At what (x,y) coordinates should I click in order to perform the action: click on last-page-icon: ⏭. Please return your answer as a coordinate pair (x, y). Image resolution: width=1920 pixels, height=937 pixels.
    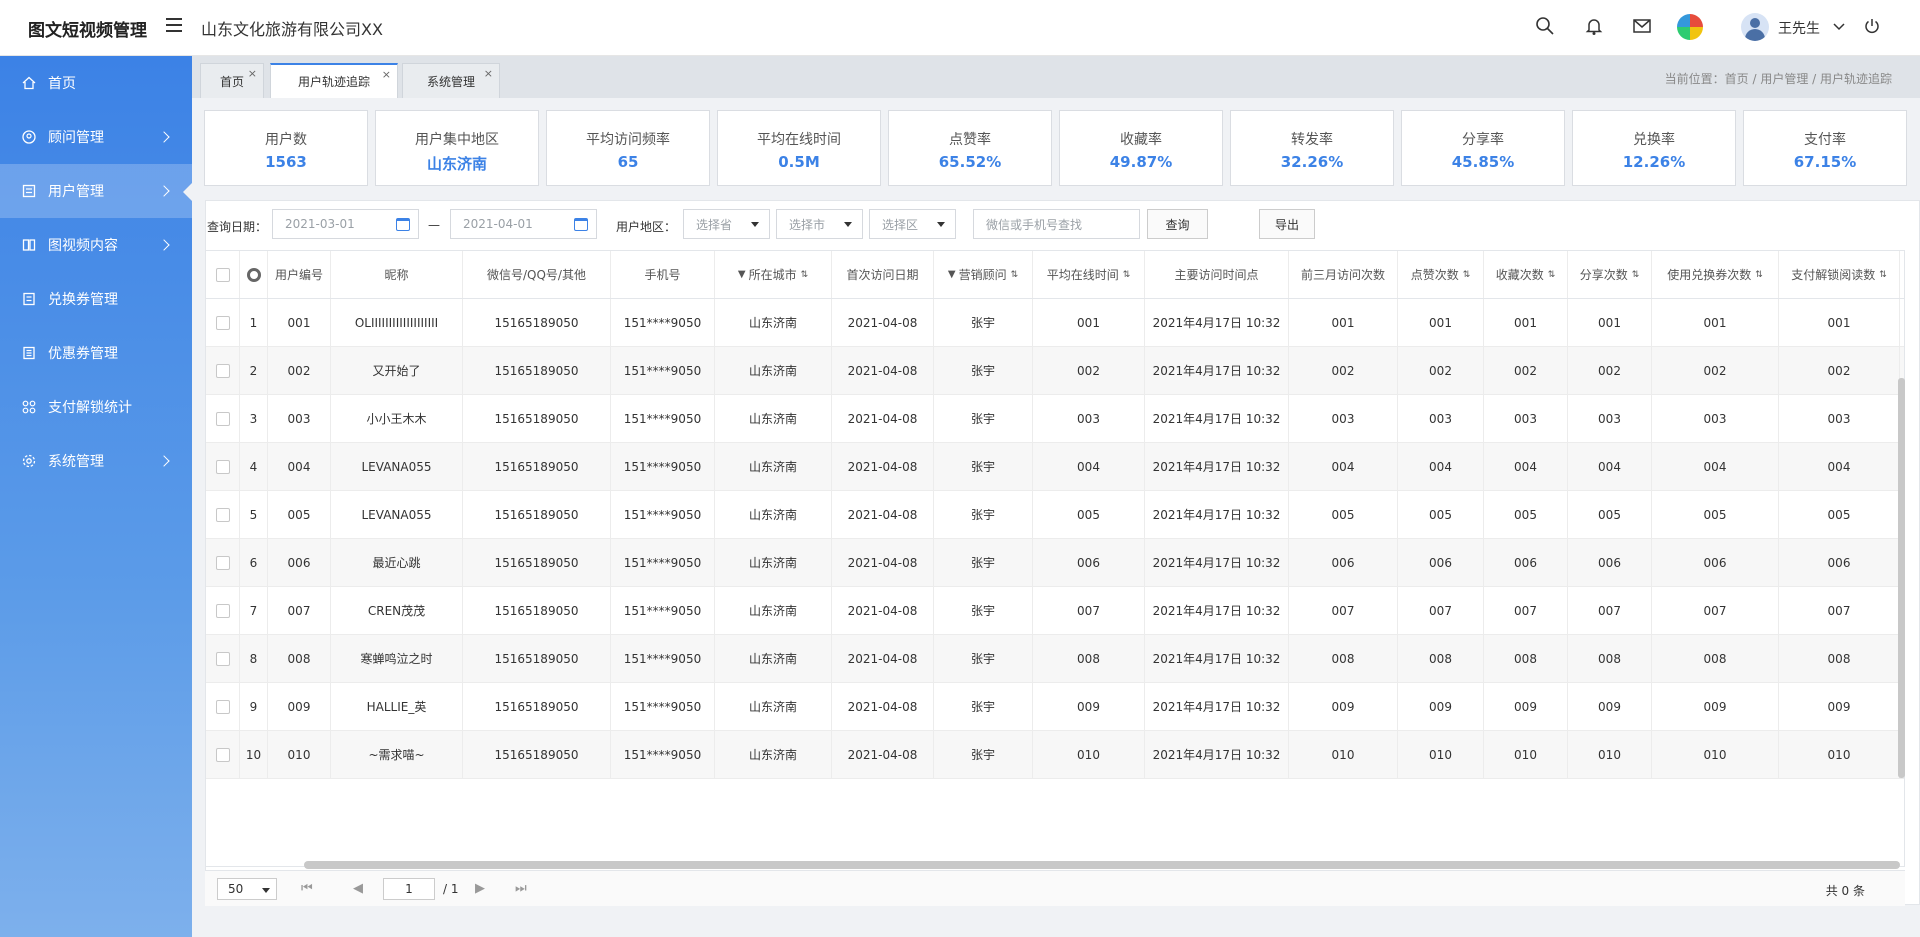
    Looking at the image, I should click on (521, 888).